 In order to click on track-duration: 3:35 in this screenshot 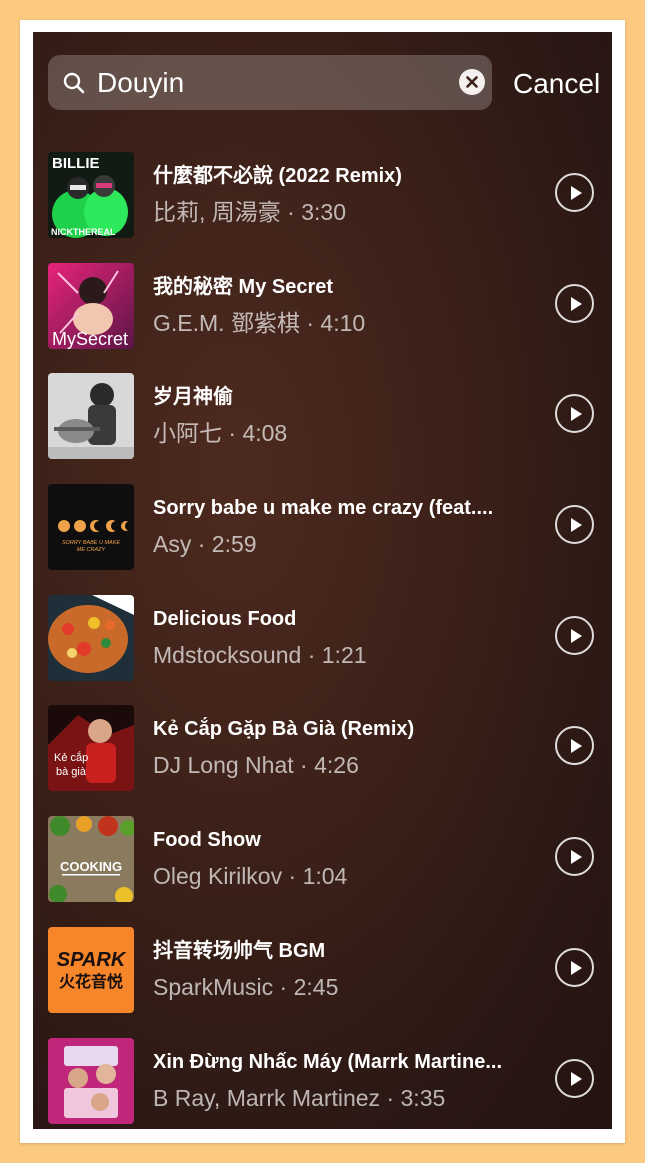, I will do `click(423, 1098)`.